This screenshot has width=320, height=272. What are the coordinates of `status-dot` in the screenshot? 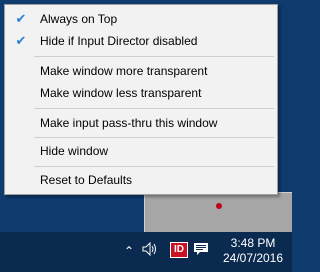 It's located at (219, 206).